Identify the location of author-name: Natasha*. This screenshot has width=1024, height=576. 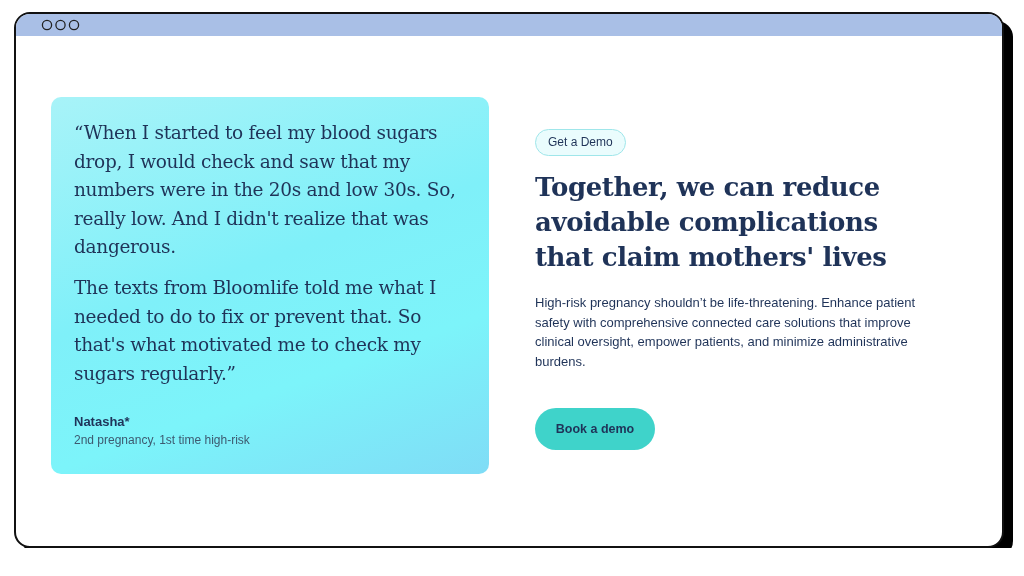
(102, 422).